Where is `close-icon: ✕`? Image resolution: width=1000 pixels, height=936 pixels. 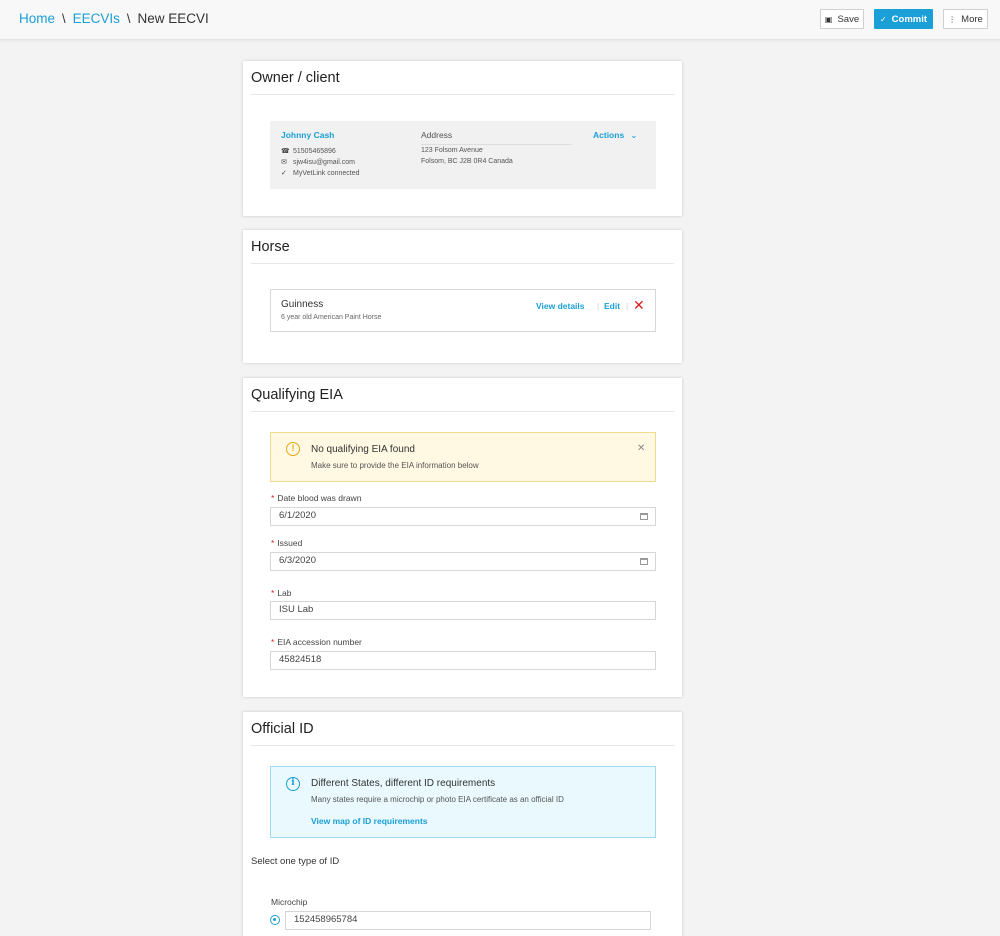
close-icon: ✕ is located at coordinates (641, 448).